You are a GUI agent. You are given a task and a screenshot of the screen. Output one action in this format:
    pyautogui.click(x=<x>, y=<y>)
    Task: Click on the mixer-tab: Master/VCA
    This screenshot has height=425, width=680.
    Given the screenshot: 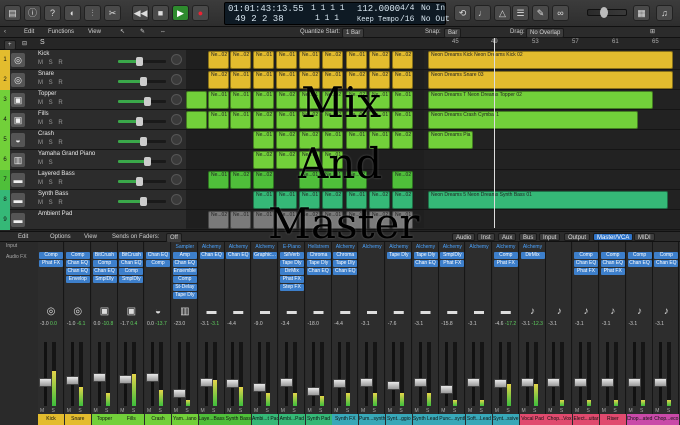 What is the action you would take?
    pyautogui.click(x=613, y=237)
    